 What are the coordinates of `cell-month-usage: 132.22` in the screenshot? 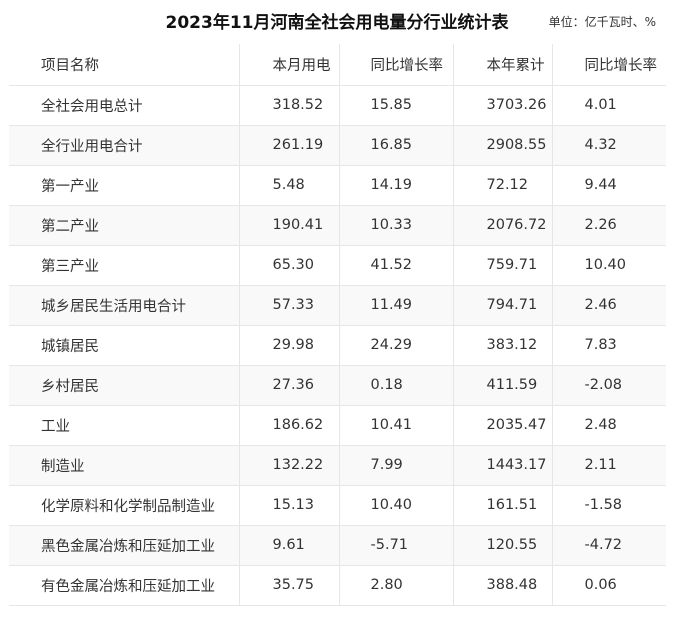 It's located at (289, 465).